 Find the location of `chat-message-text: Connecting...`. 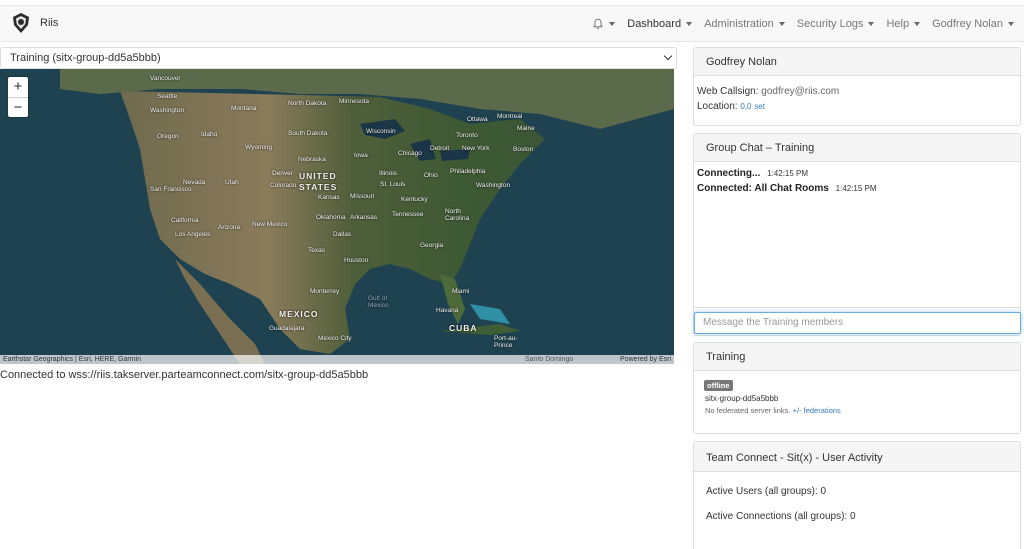

chat-message-text: Connecting... is located at coordinates (729, 173).